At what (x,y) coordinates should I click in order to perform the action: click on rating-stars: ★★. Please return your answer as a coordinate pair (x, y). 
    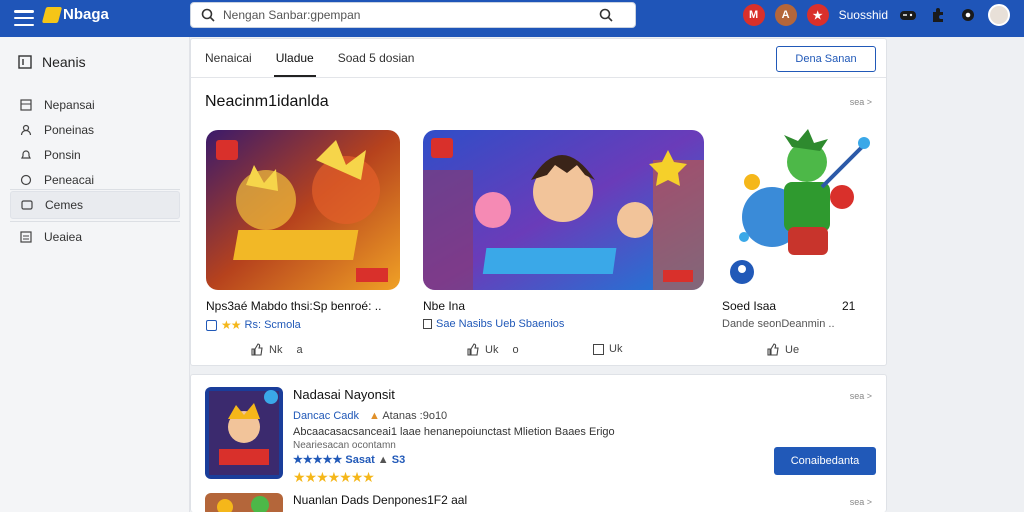
    Looking at the image, I should click on (231, 325).